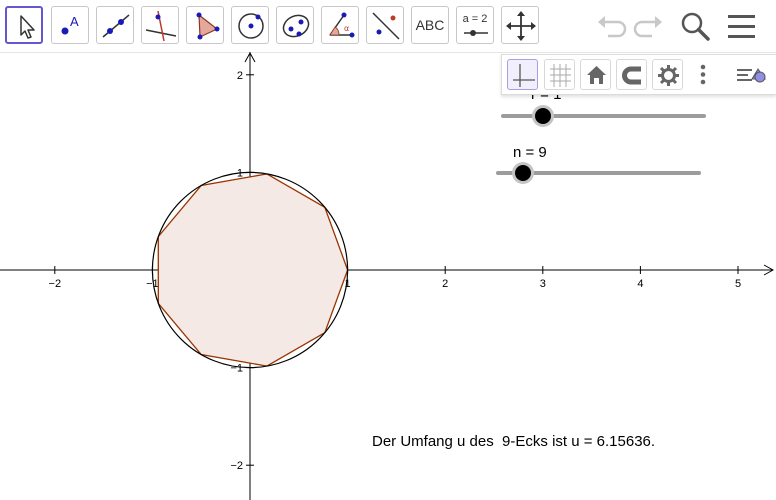 Image resolution: width=776 pixels, height=500 pixels. I want to click on slider-n-knob, so click(523, 173).